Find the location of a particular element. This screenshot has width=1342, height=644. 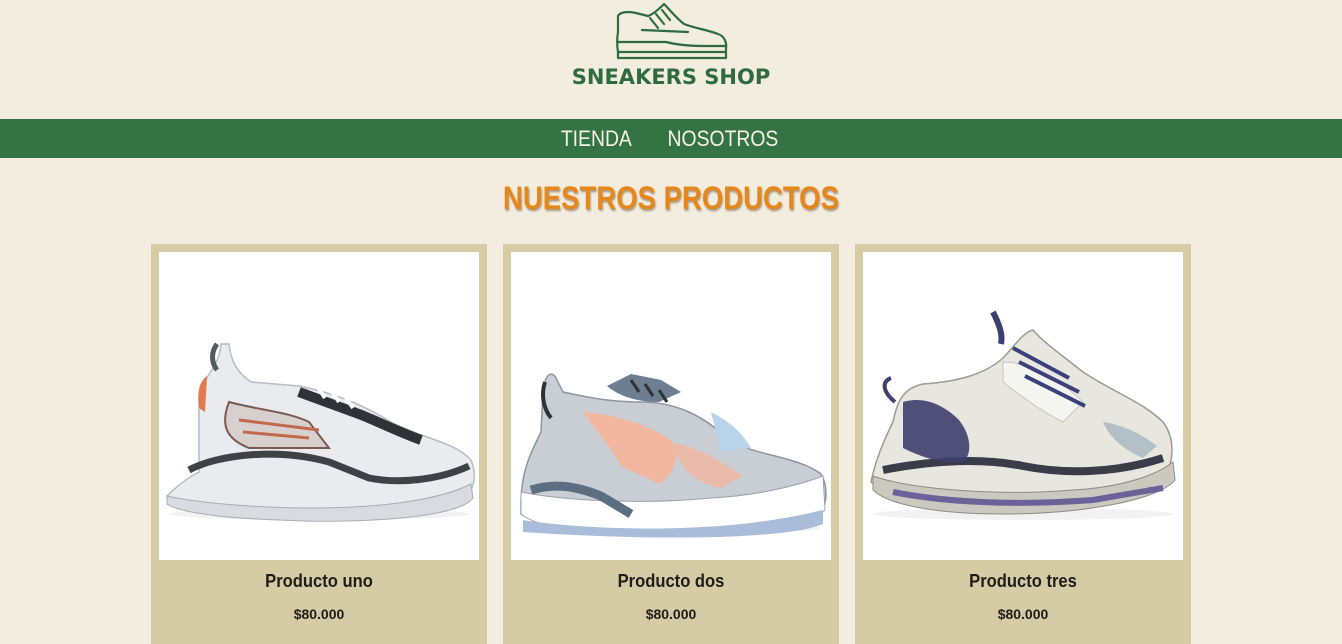

sneaker-logo-icon is located at coordinates (672, 32).